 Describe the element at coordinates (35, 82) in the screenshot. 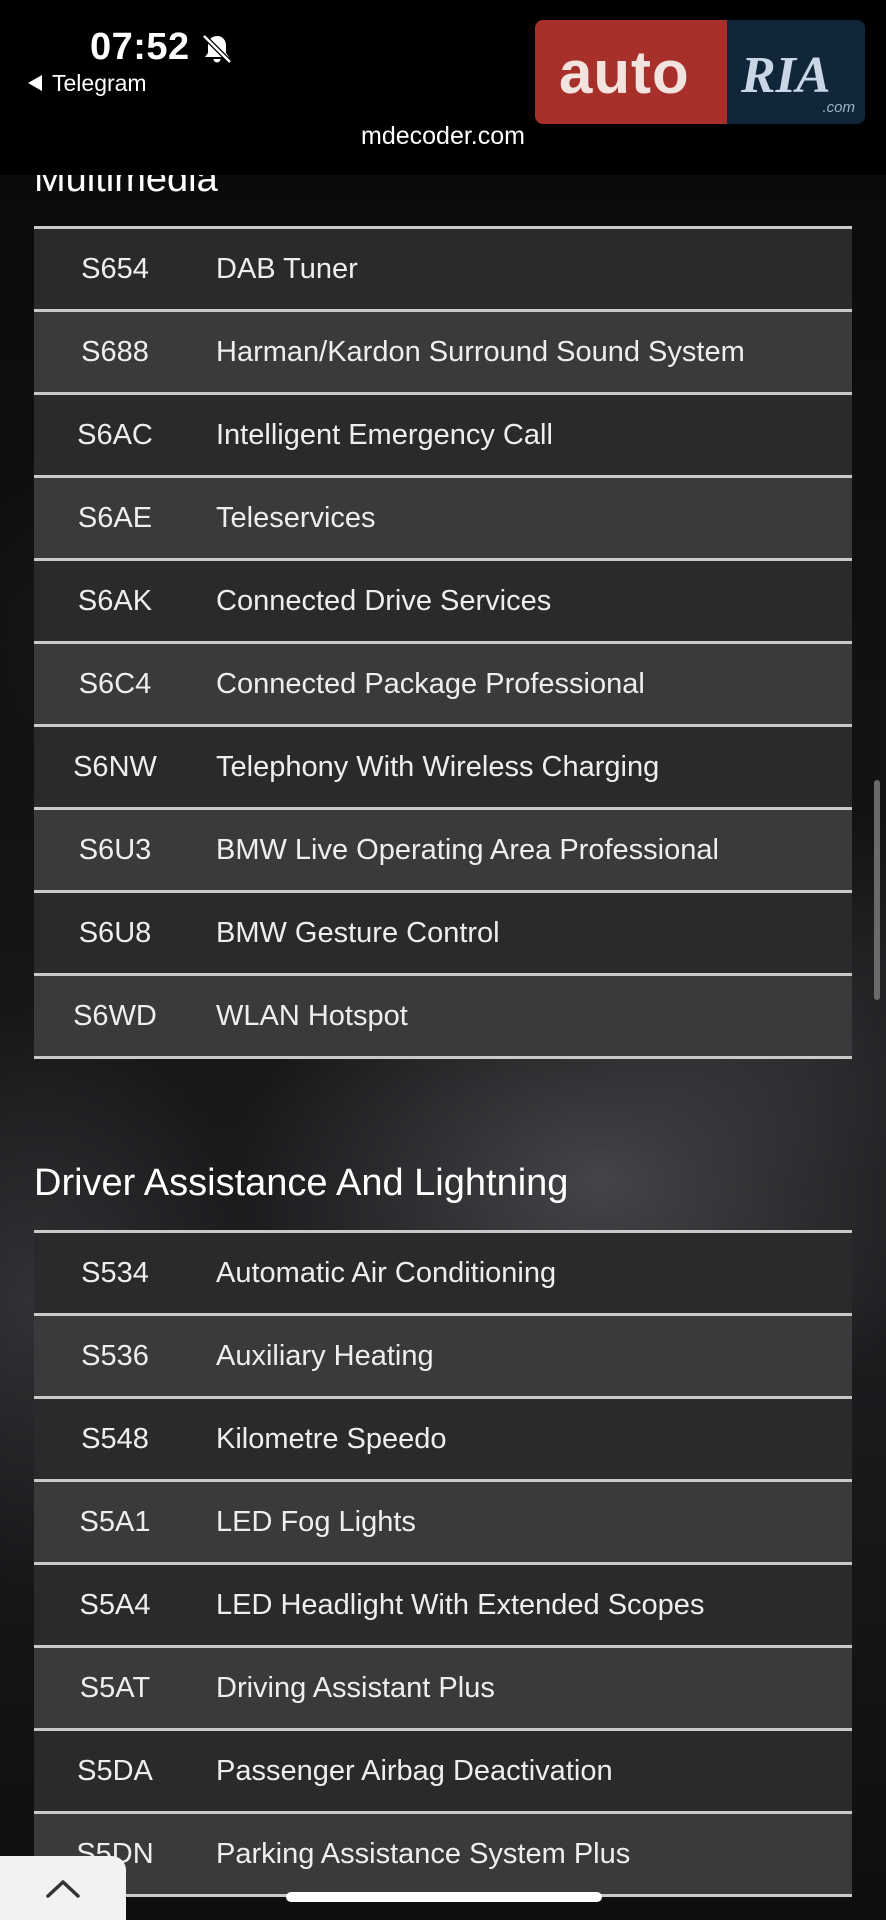

I see `back-arrow-icon` at that location.